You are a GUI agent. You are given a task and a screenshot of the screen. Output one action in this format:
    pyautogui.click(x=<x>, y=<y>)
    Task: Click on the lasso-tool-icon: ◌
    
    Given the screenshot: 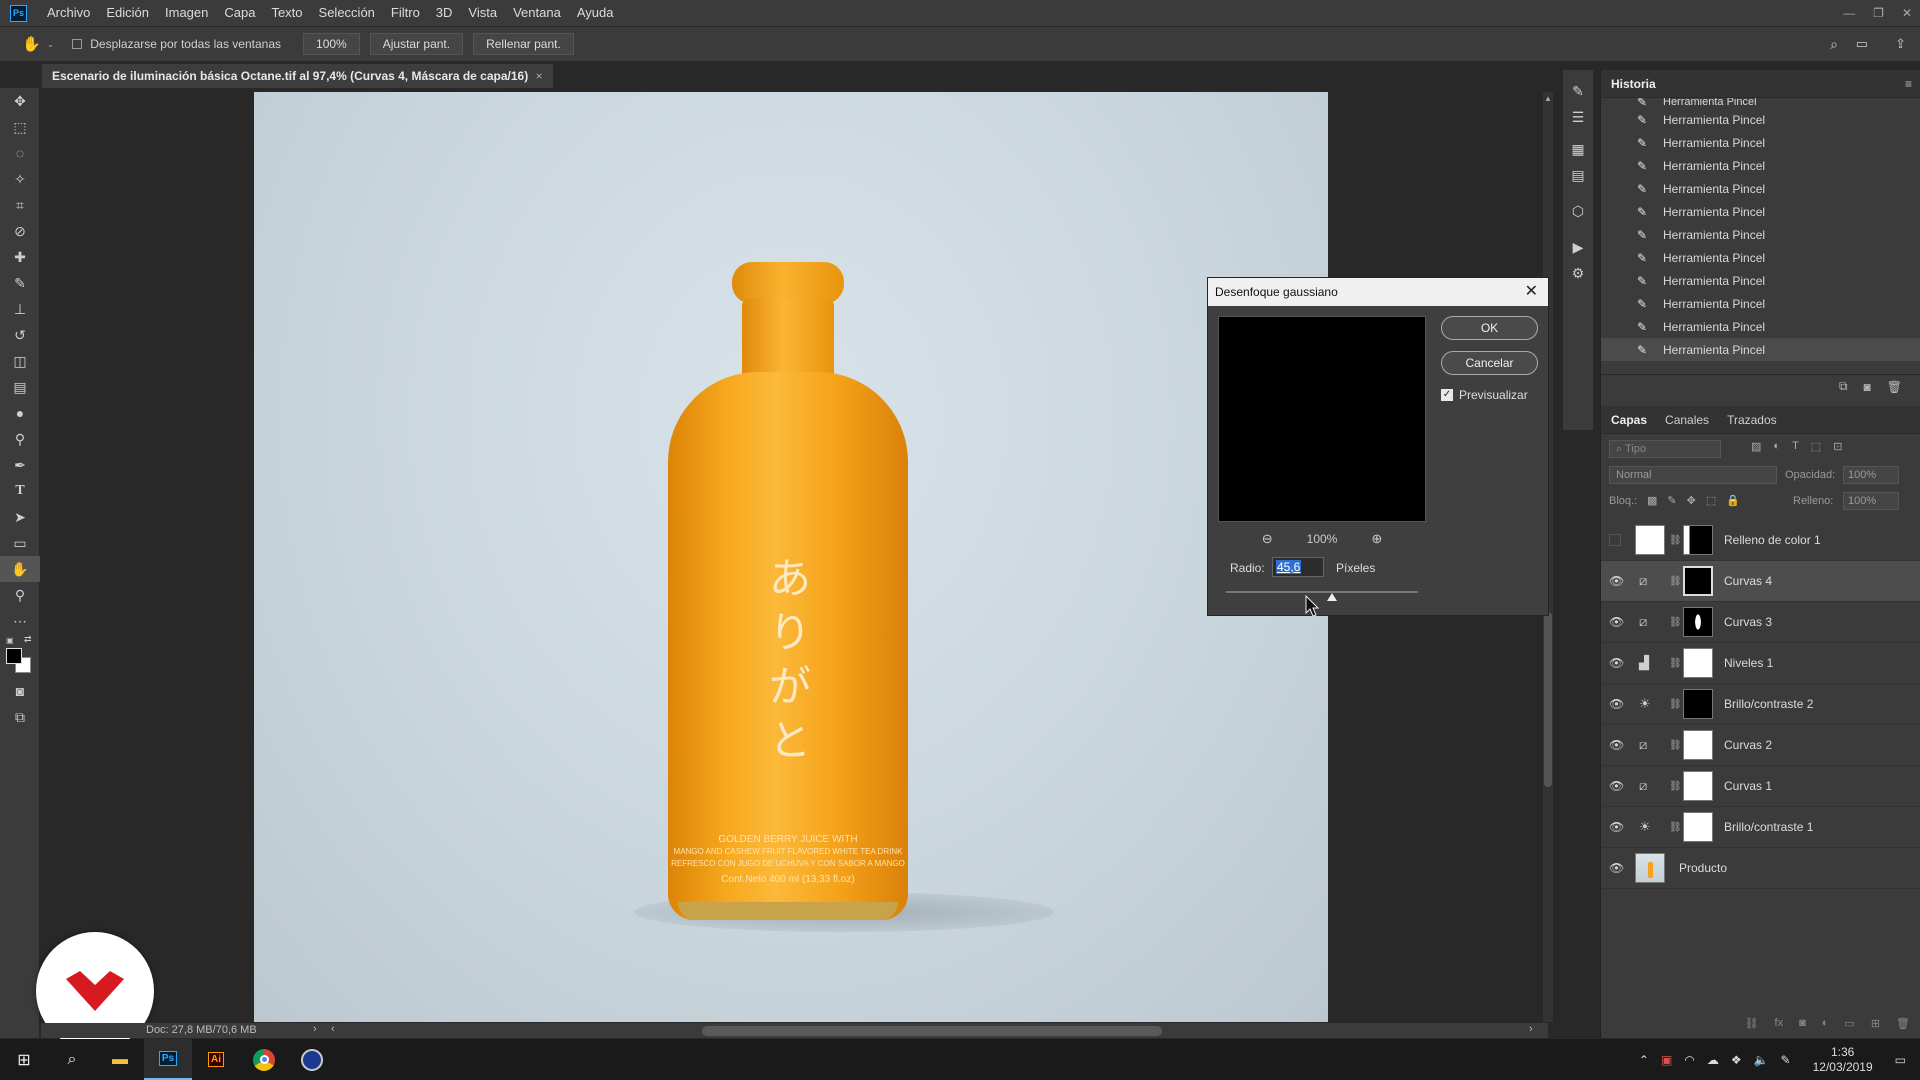 What is the action you would take?
    pyautogui.click(x=20, y=153)
    